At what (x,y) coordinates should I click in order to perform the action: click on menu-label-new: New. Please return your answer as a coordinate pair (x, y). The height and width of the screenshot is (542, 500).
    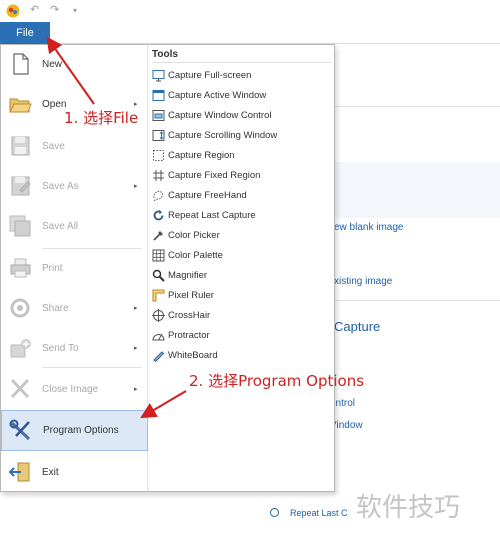
    Looking at the image, I should click on (52, 64).